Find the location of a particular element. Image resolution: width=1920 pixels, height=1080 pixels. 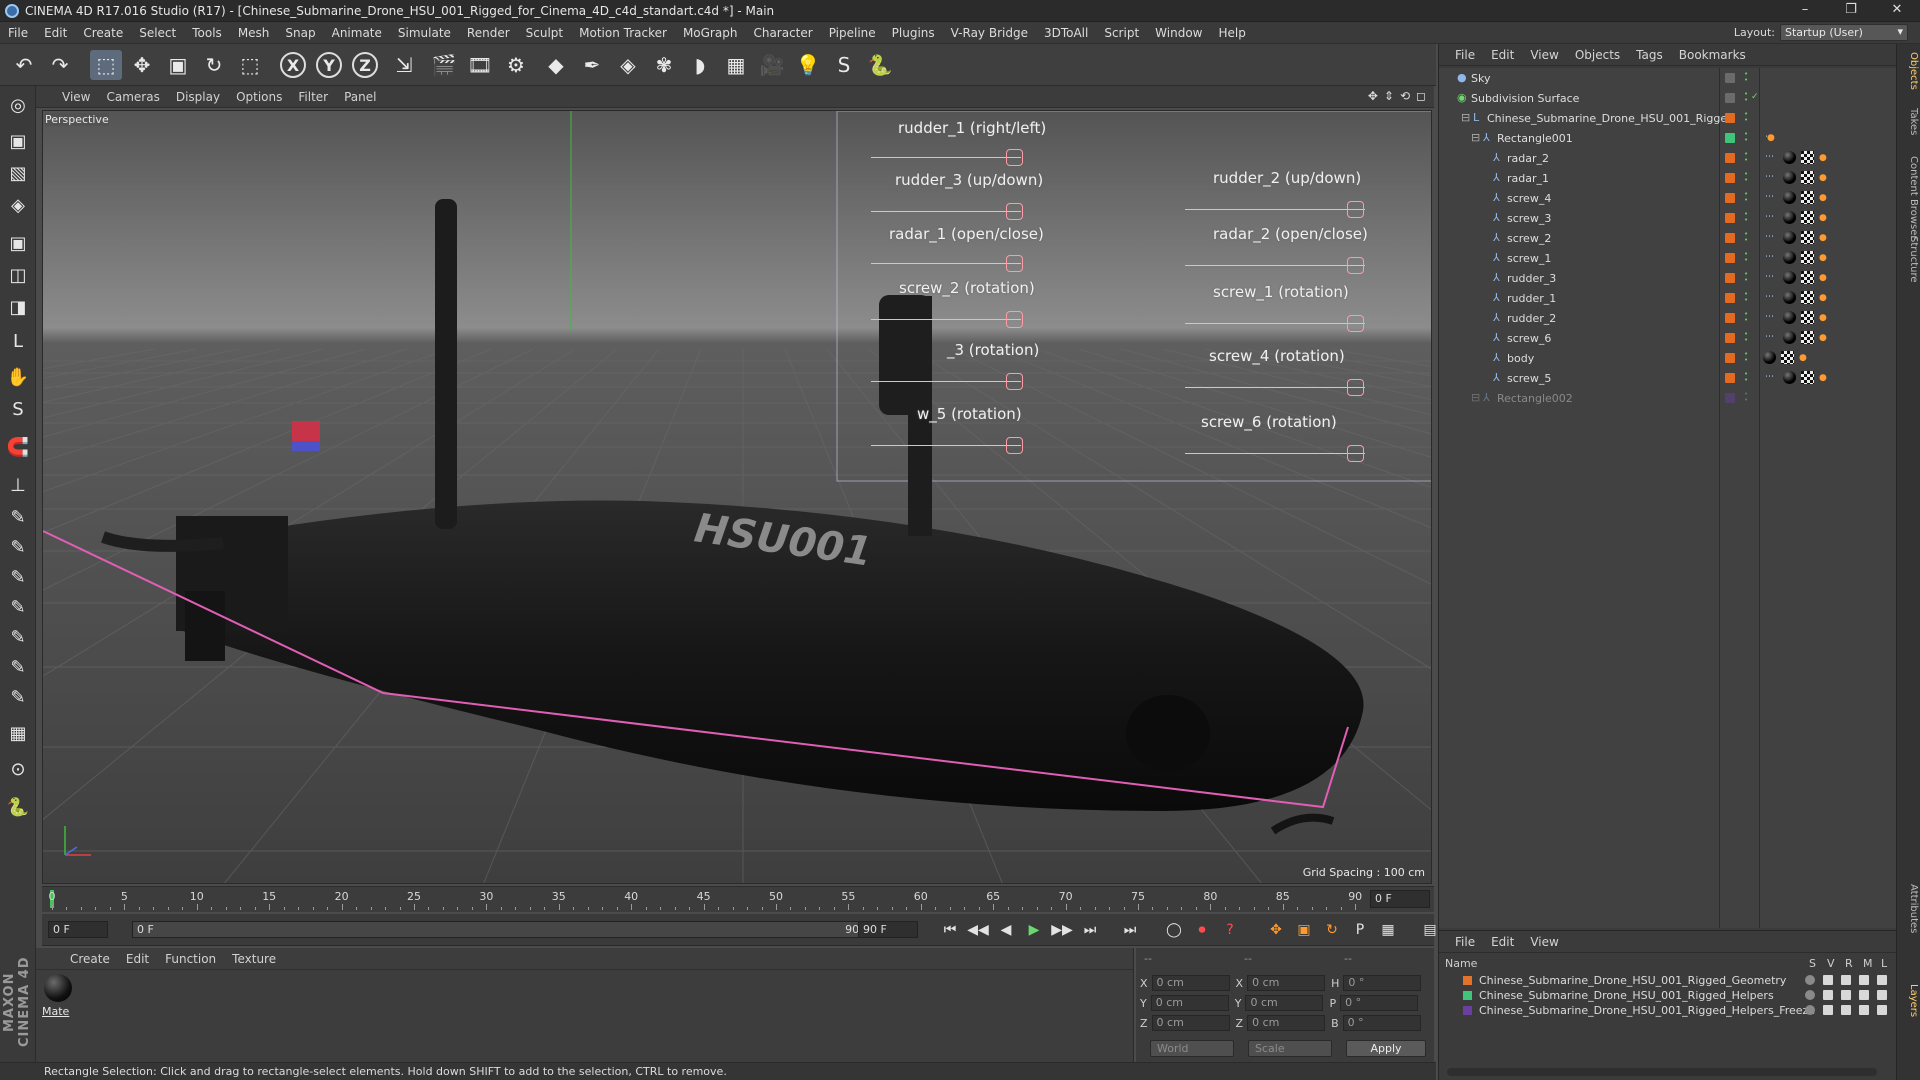

object-menu-file: File is located at coordinates (1465, 55).